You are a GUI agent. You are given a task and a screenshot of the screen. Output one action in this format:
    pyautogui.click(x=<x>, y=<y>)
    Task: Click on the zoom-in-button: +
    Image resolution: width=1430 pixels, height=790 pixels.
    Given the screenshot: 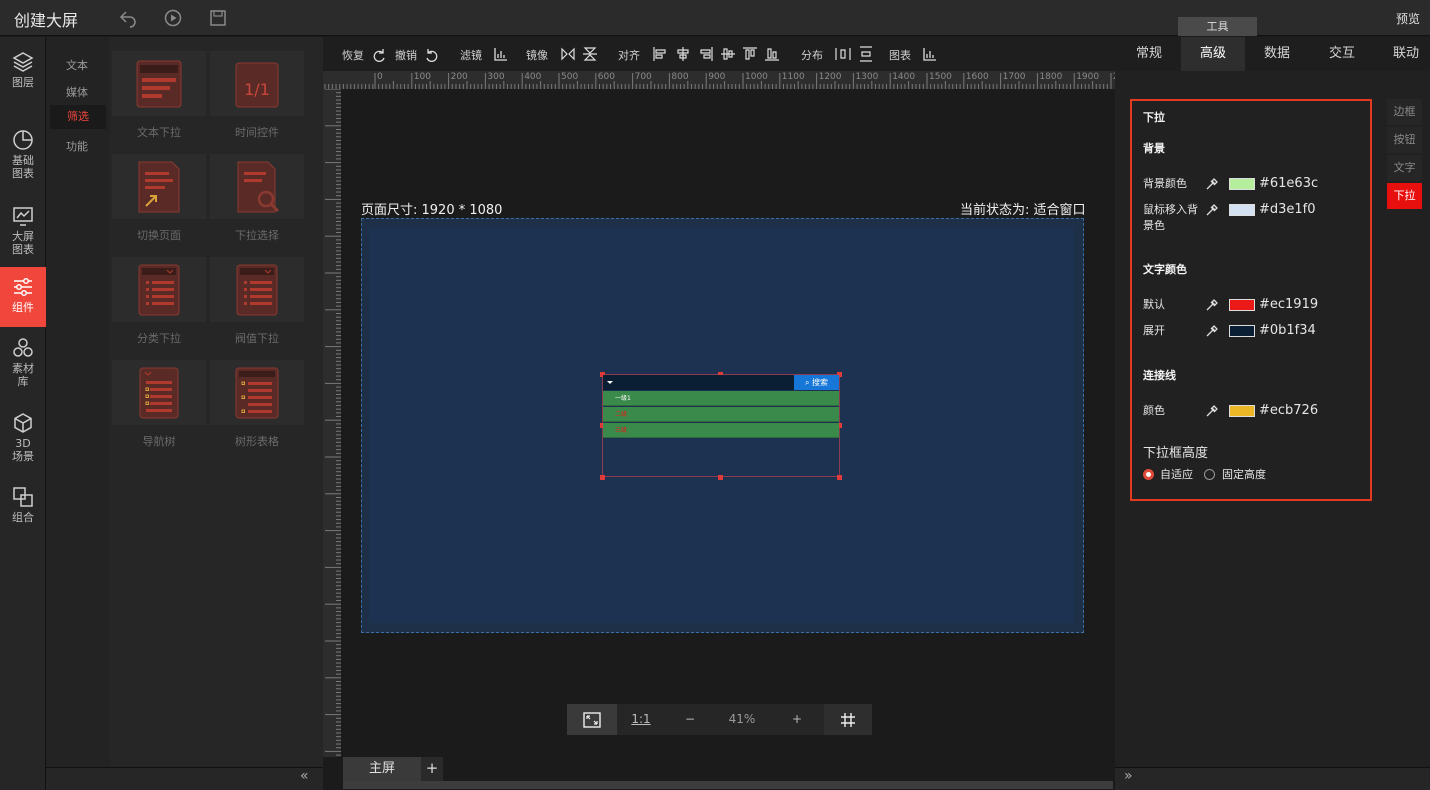 What is the action you would take?
    pyautogui.click(x=797, y=719)
    